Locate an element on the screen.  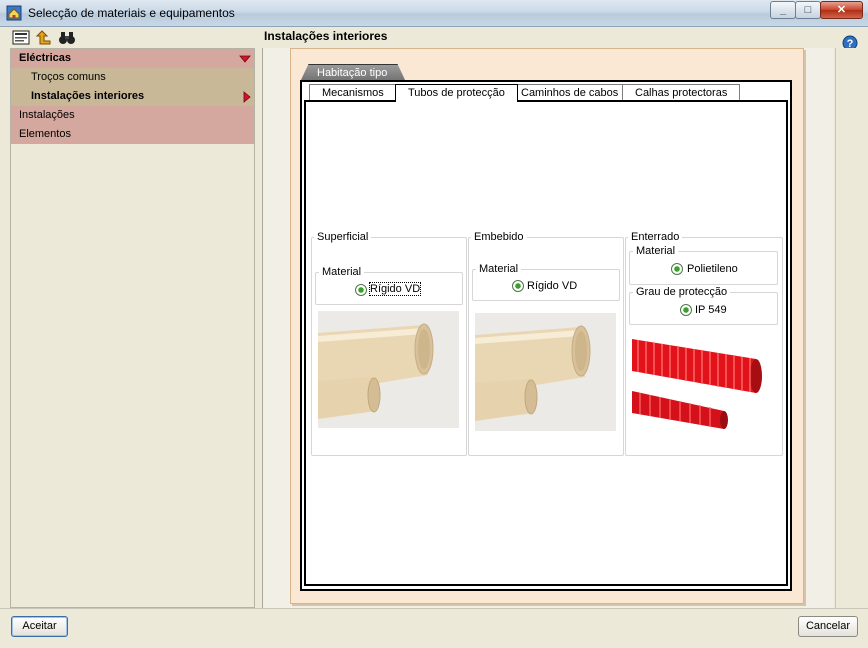
group-title-embebido: Embebido is located at coordinates (499, 237).